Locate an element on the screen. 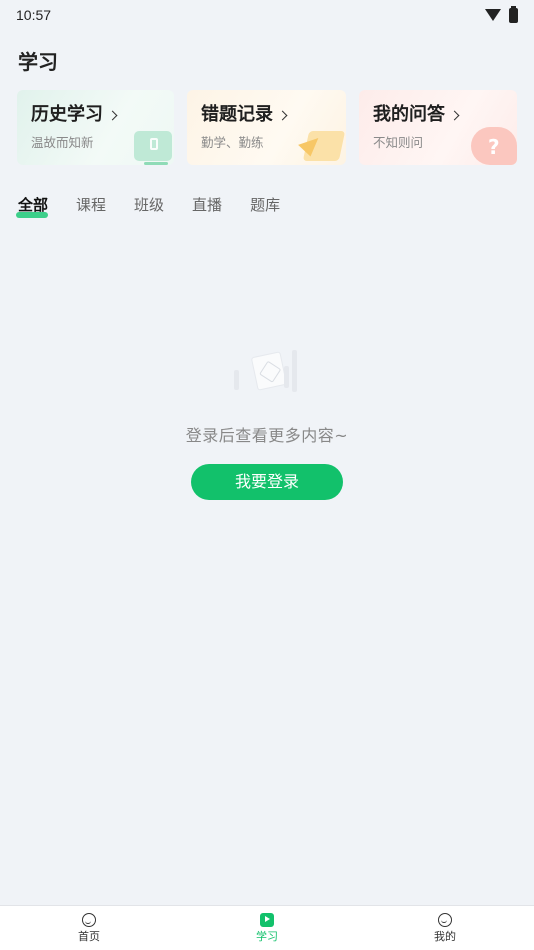 The width and height of the screenshot is (534, 950). study-icon is located at coordinates (267, 919).